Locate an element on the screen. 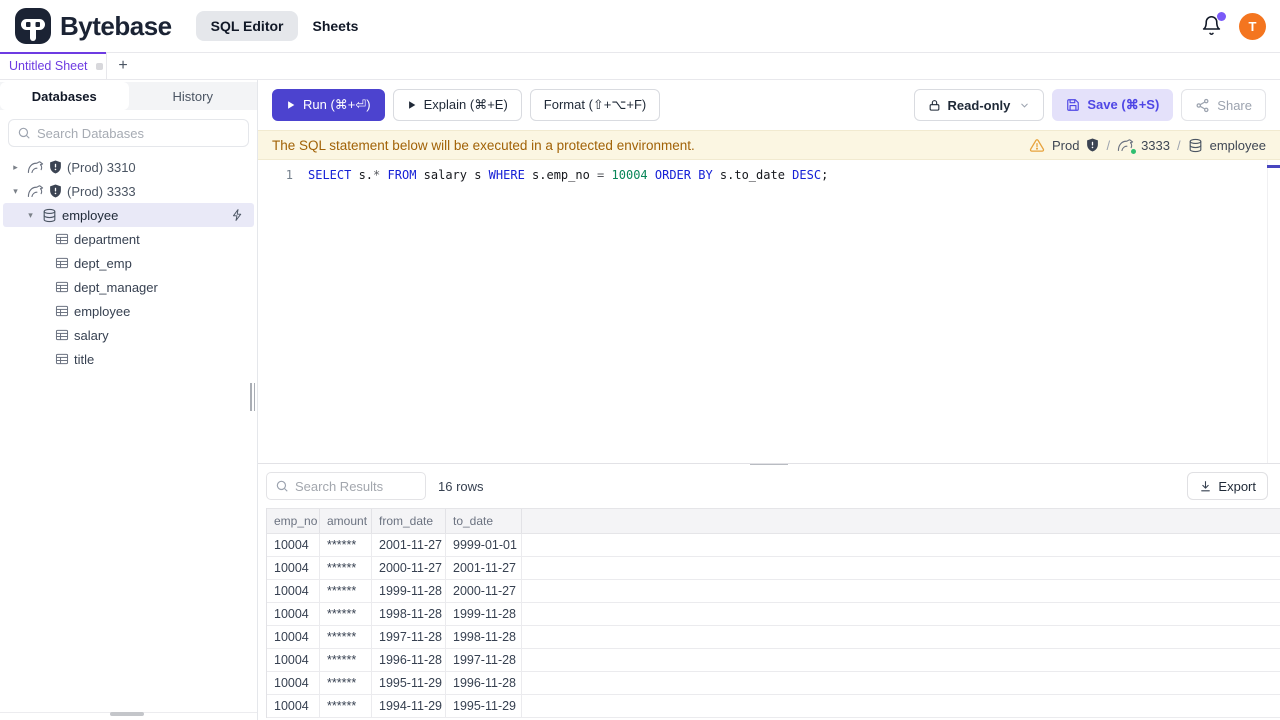 The image size is (1280, 720). sidebar-table-title: title is located at coordinates (128, 359).